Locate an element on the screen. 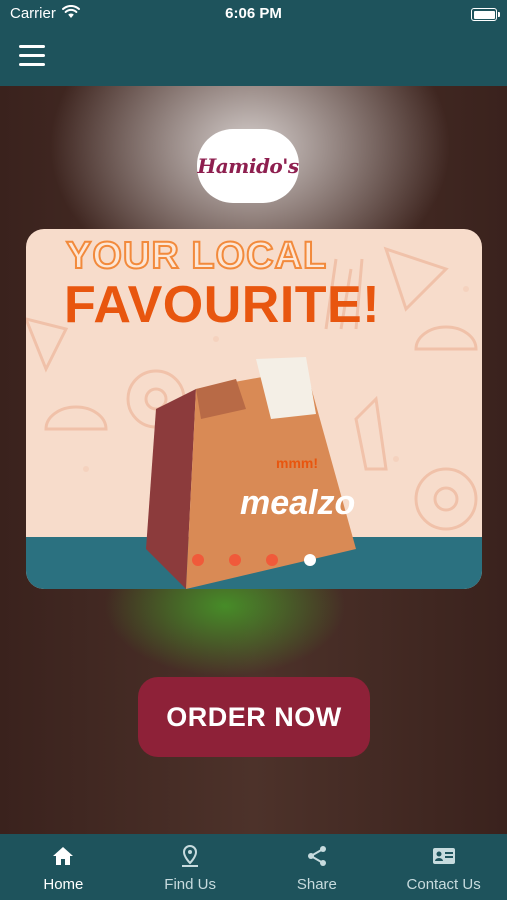 This screenshot has height=900, width=507. carousel-dots is located at coordinates (254, 561).